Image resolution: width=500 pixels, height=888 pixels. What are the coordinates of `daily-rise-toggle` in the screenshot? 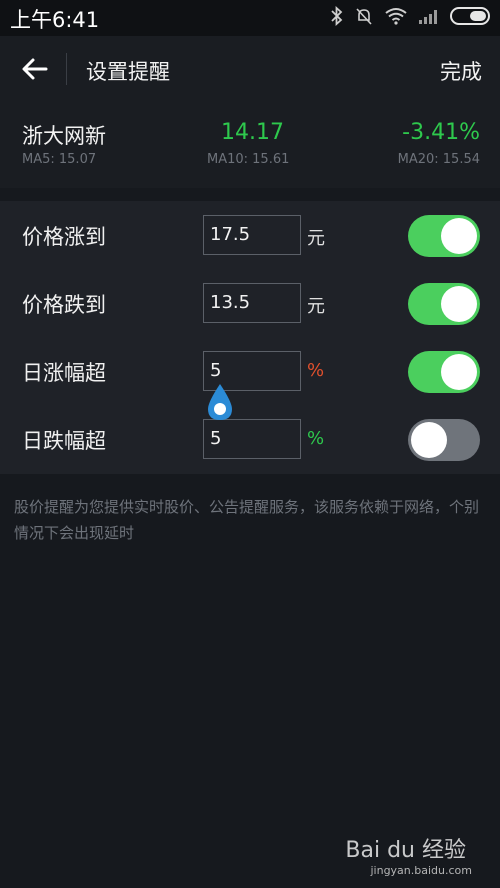 It's located at (444, 372).